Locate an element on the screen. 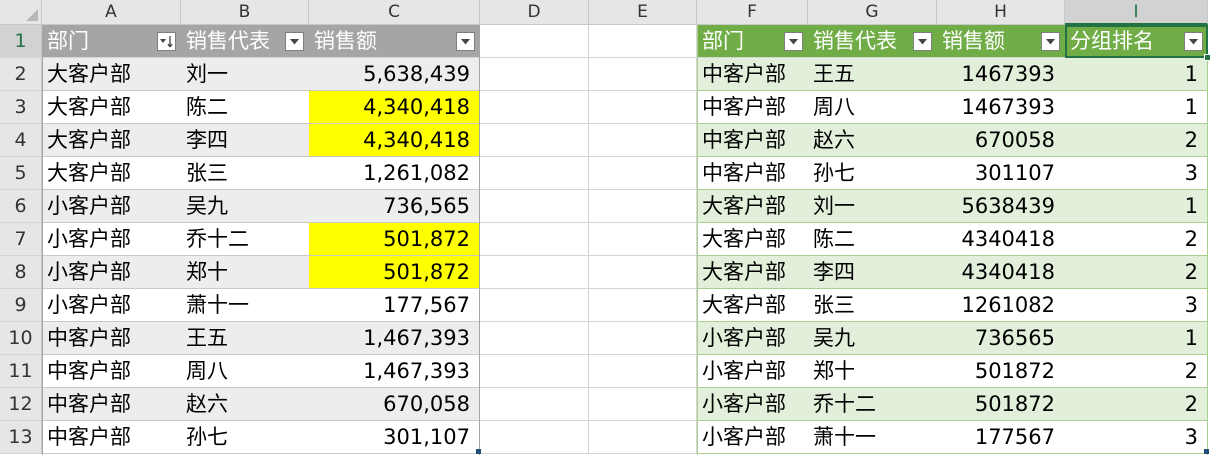 The width and height of the screenshot is (1213, 455). left-table-cell-rep: 张三 is located at coordinates (245, 173).